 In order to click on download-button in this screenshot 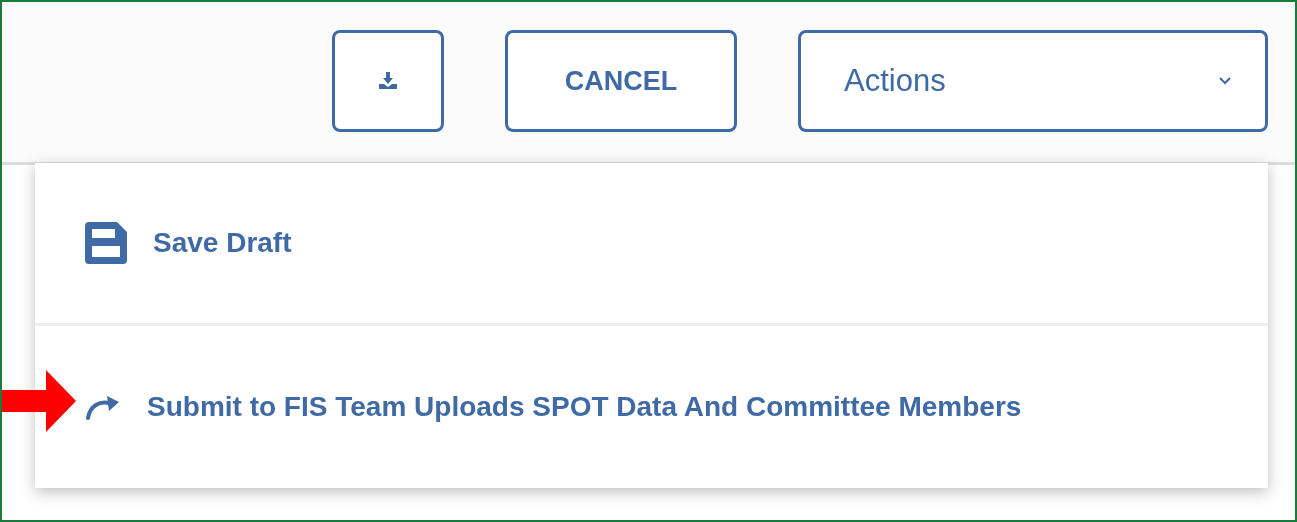, I will do `click(388, 81)`.